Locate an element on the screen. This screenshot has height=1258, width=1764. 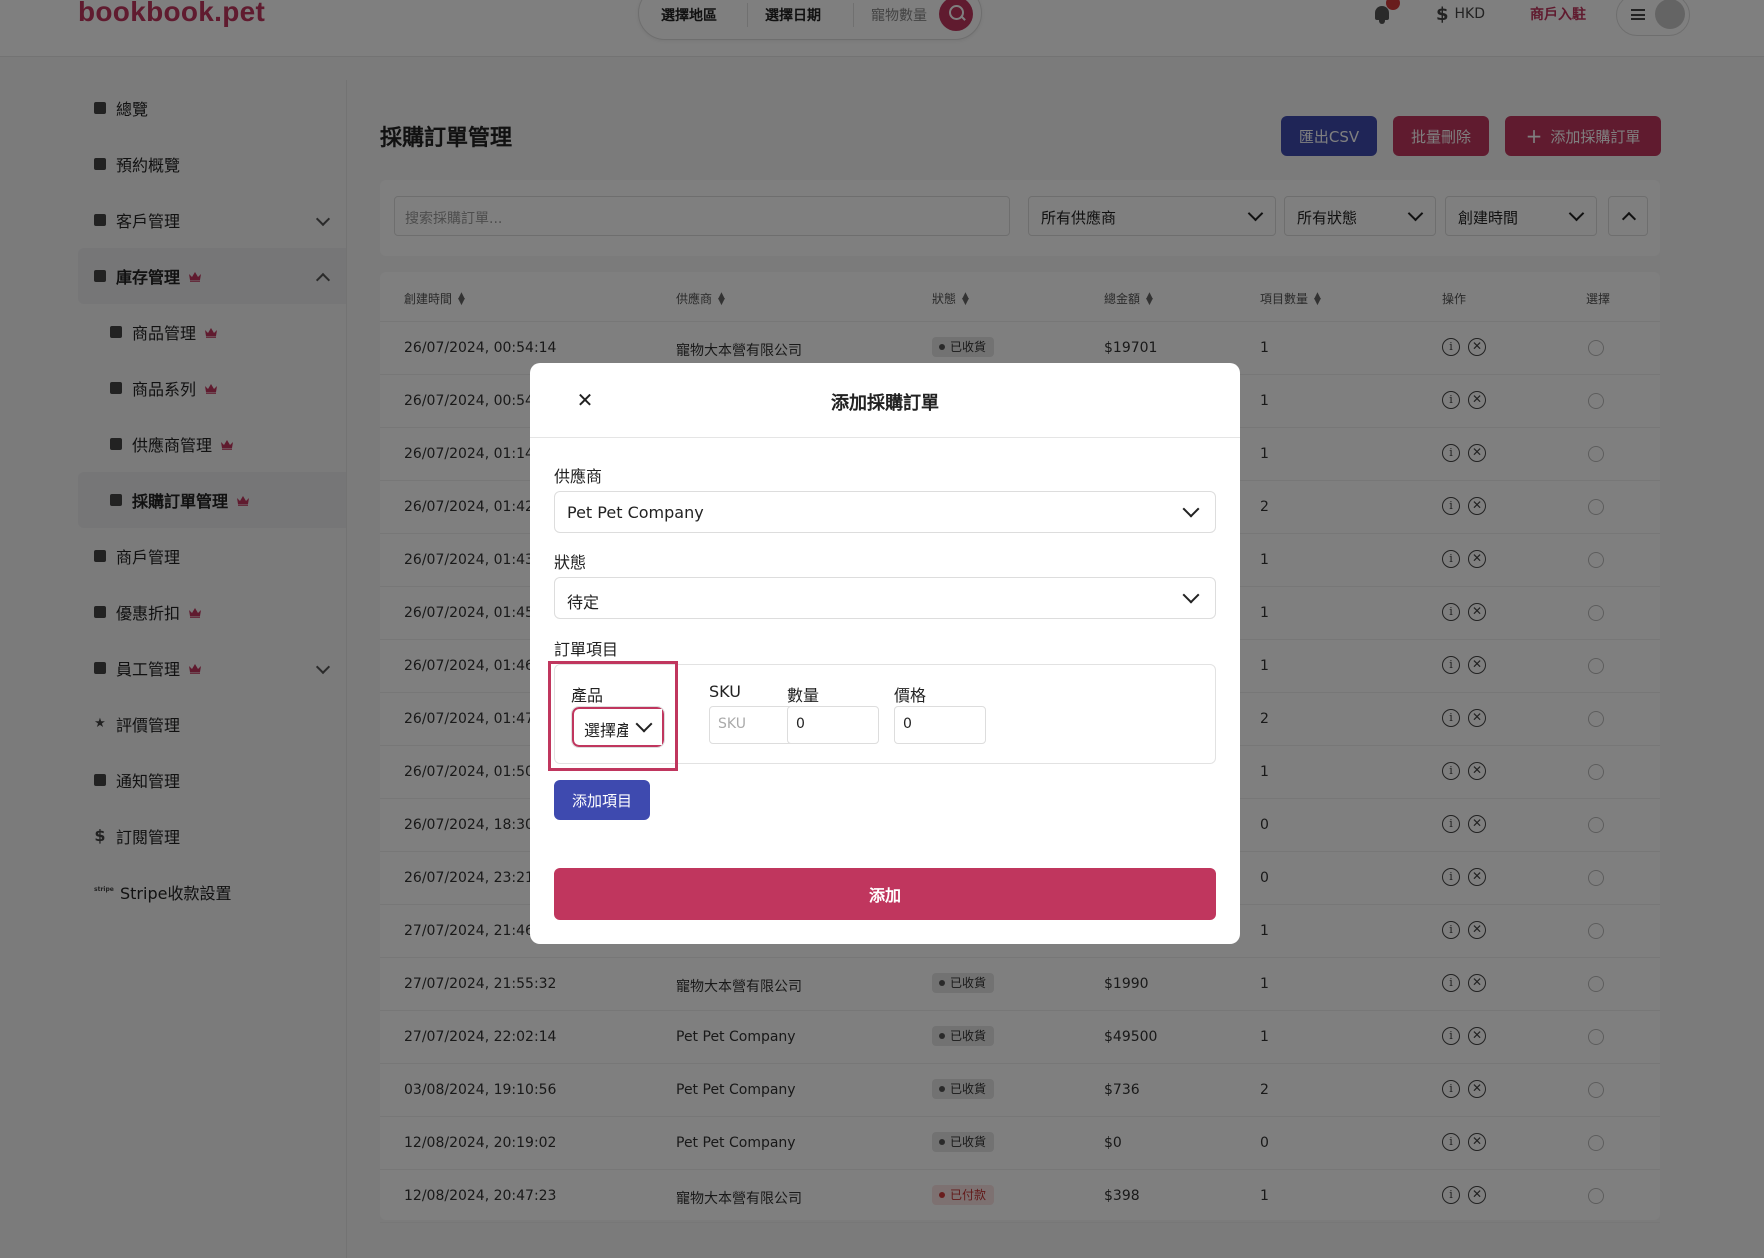
add-item-button: 添加項目 is located at coordinates (602, 800).